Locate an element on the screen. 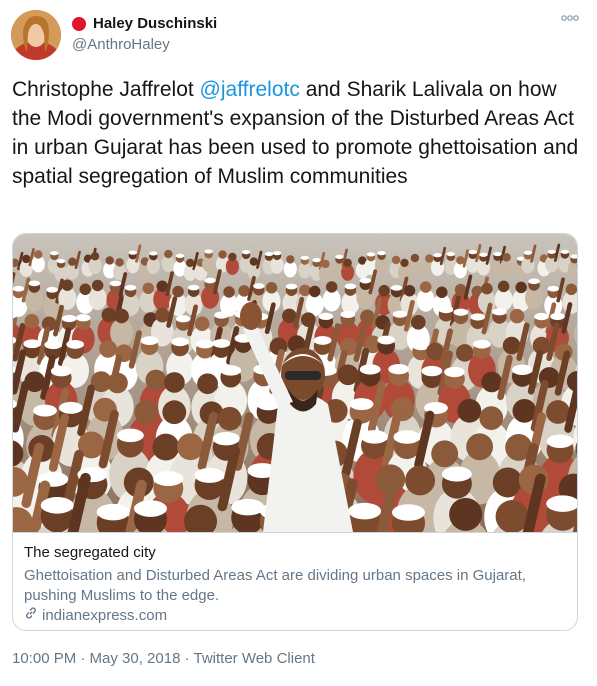 The image size is (597, 686). handle: @AnthroHaley is located at coordinates (121, 44).